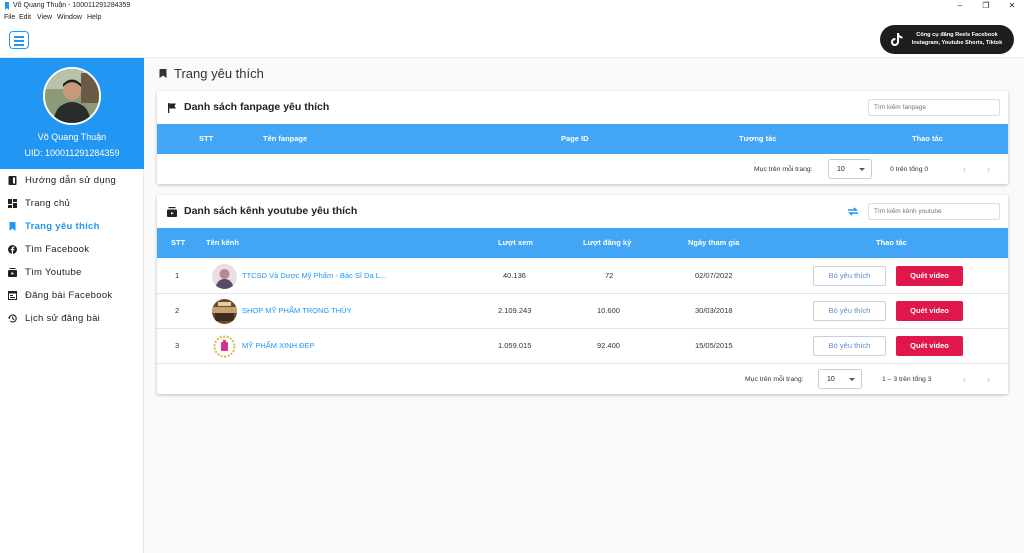 The height and width of the screenshot is (553, 1024). Describe the element at coordinates (271, 211) in the screenshot. I see `youtube-card-title: Danh sách kênh youtube yêu thích` at that location.